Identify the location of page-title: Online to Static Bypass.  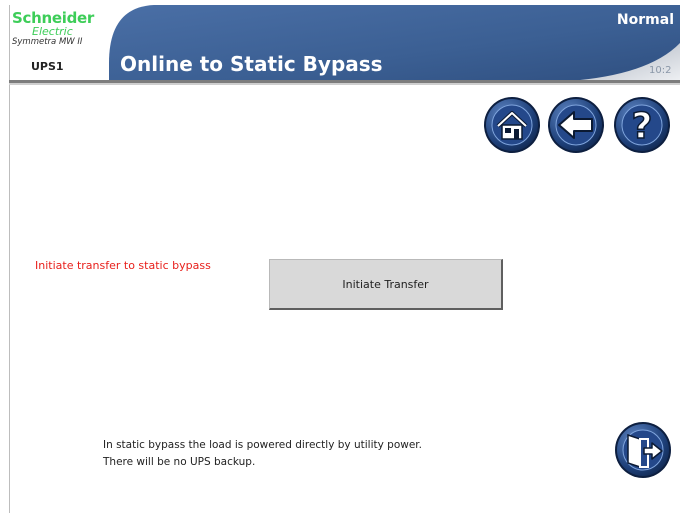
(251, 64).